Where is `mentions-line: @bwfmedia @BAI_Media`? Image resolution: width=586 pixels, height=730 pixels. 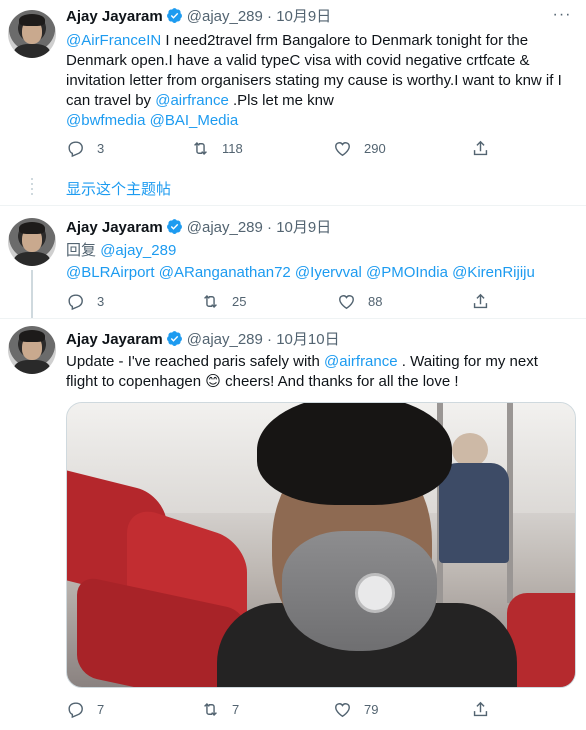
mentions-line: @bwfmedia @BAI_Media is located at coordinates (152, 120).